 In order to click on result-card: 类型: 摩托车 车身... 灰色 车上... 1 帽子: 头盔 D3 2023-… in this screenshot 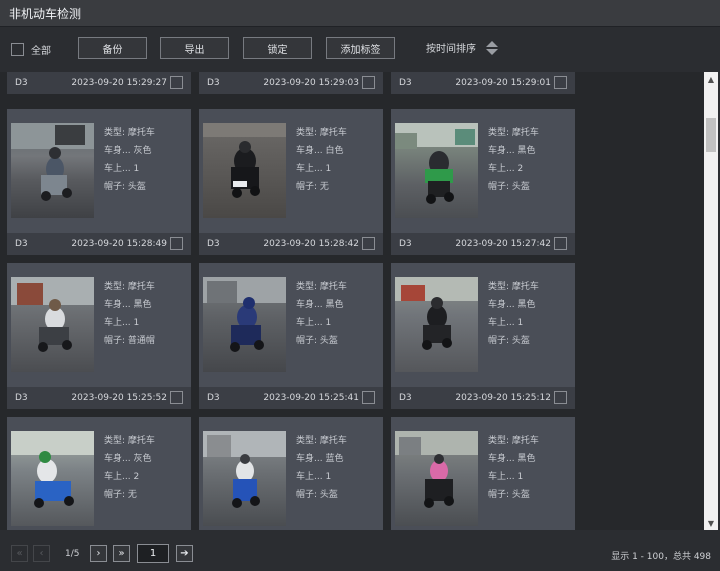, I will do `click(99, 182)`.